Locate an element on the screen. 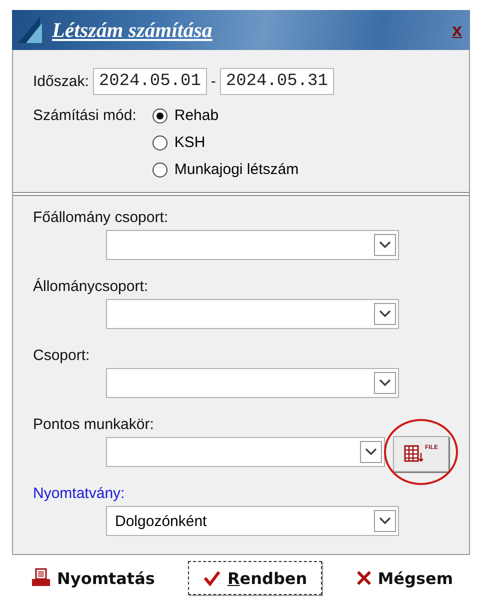 Image resolution: width=478 pixels, height=613 pixels. ok-button: Rendben is located at coordinates (255, 578).